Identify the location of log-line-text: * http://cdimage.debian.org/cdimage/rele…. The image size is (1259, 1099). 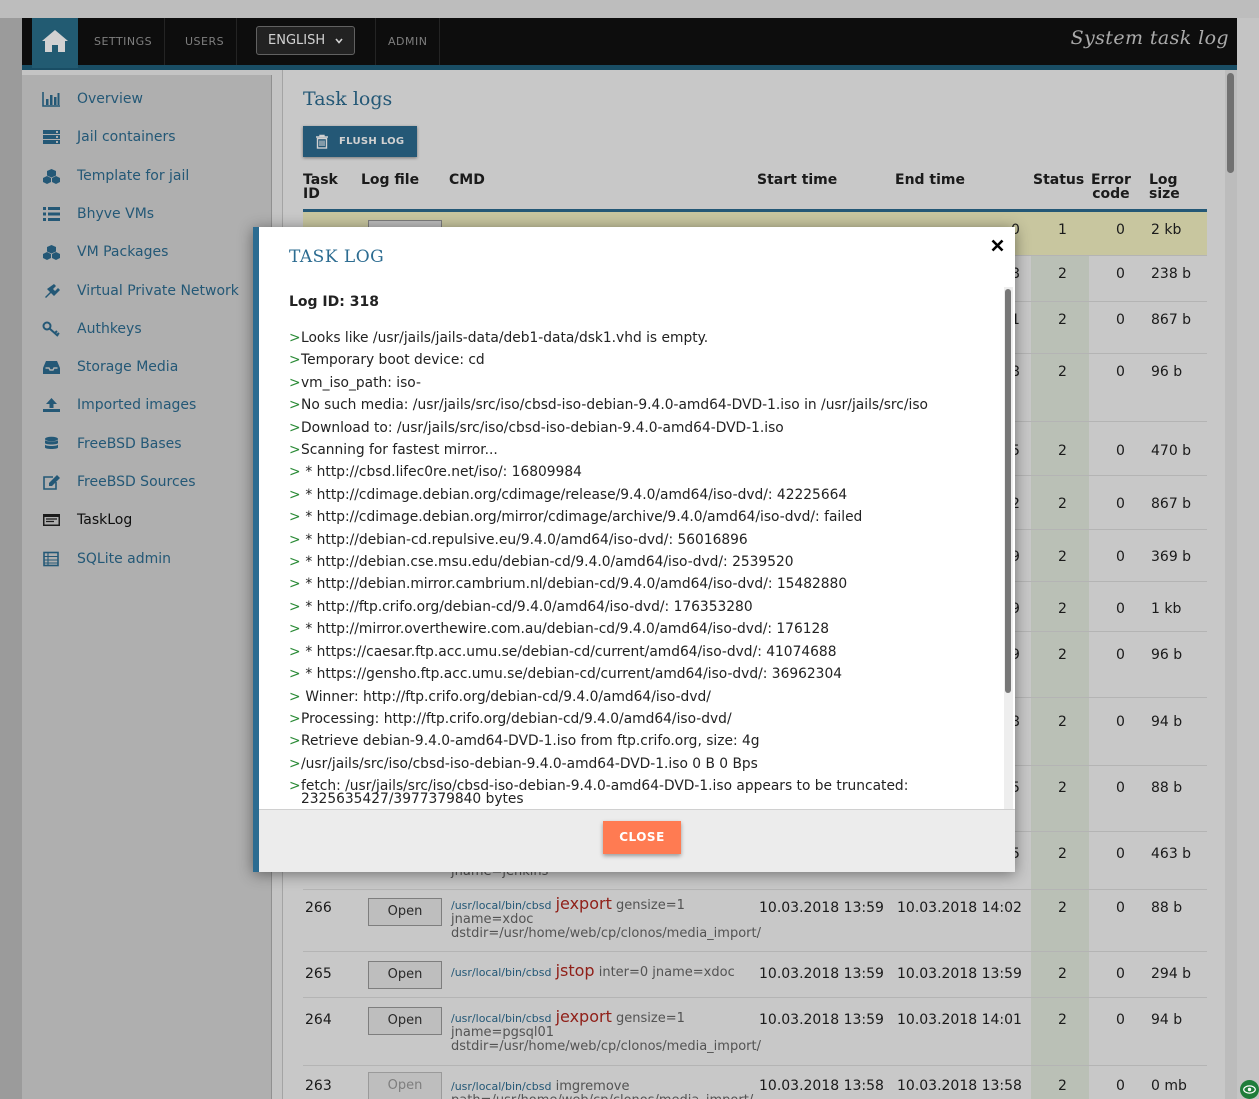
(574, 494).